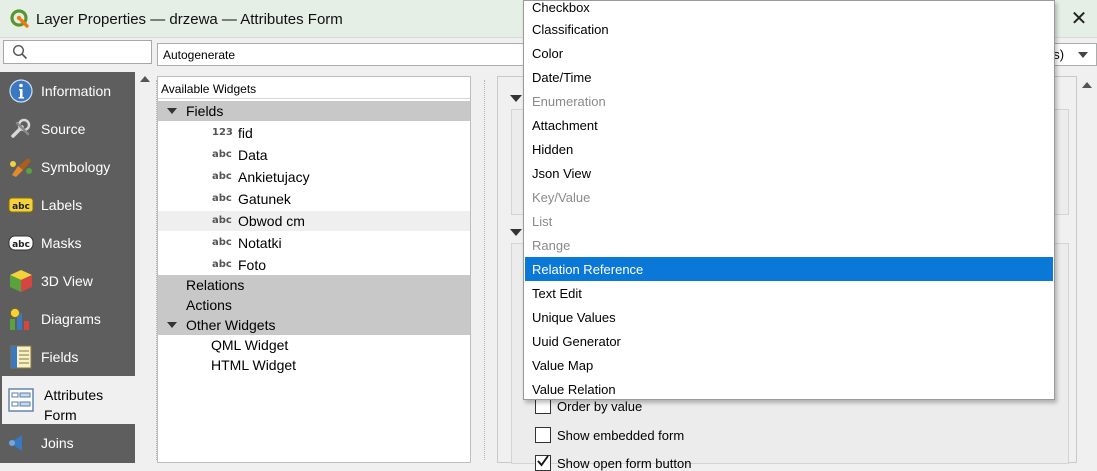 This screenshot has width=1097, height=471. Describe the element at coordinates (71, 319) in the screenshot. I see `sidebar-item-label: Diagrams` at that location.